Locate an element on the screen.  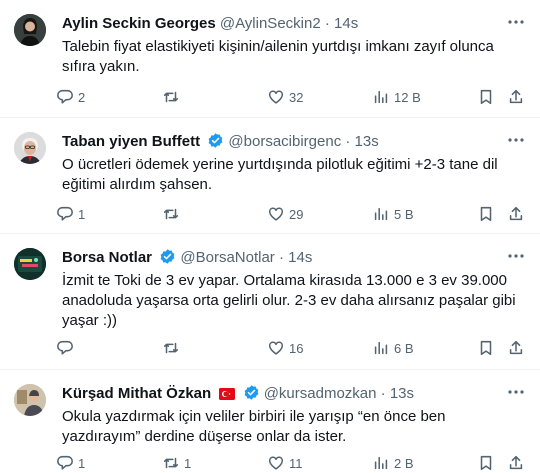
author-name: Aylin Seckin Georges is located at coordinates (139, 23).